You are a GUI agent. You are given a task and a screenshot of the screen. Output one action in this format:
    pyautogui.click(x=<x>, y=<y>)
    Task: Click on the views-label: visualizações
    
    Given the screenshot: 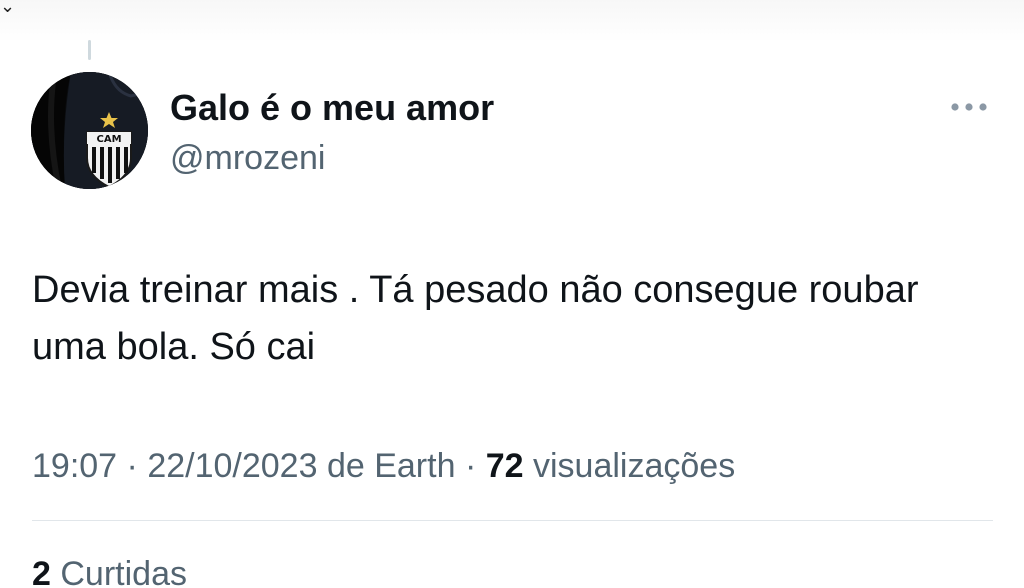 What is the action you would take?
    pyautogui.click(x=634, y=466)
    